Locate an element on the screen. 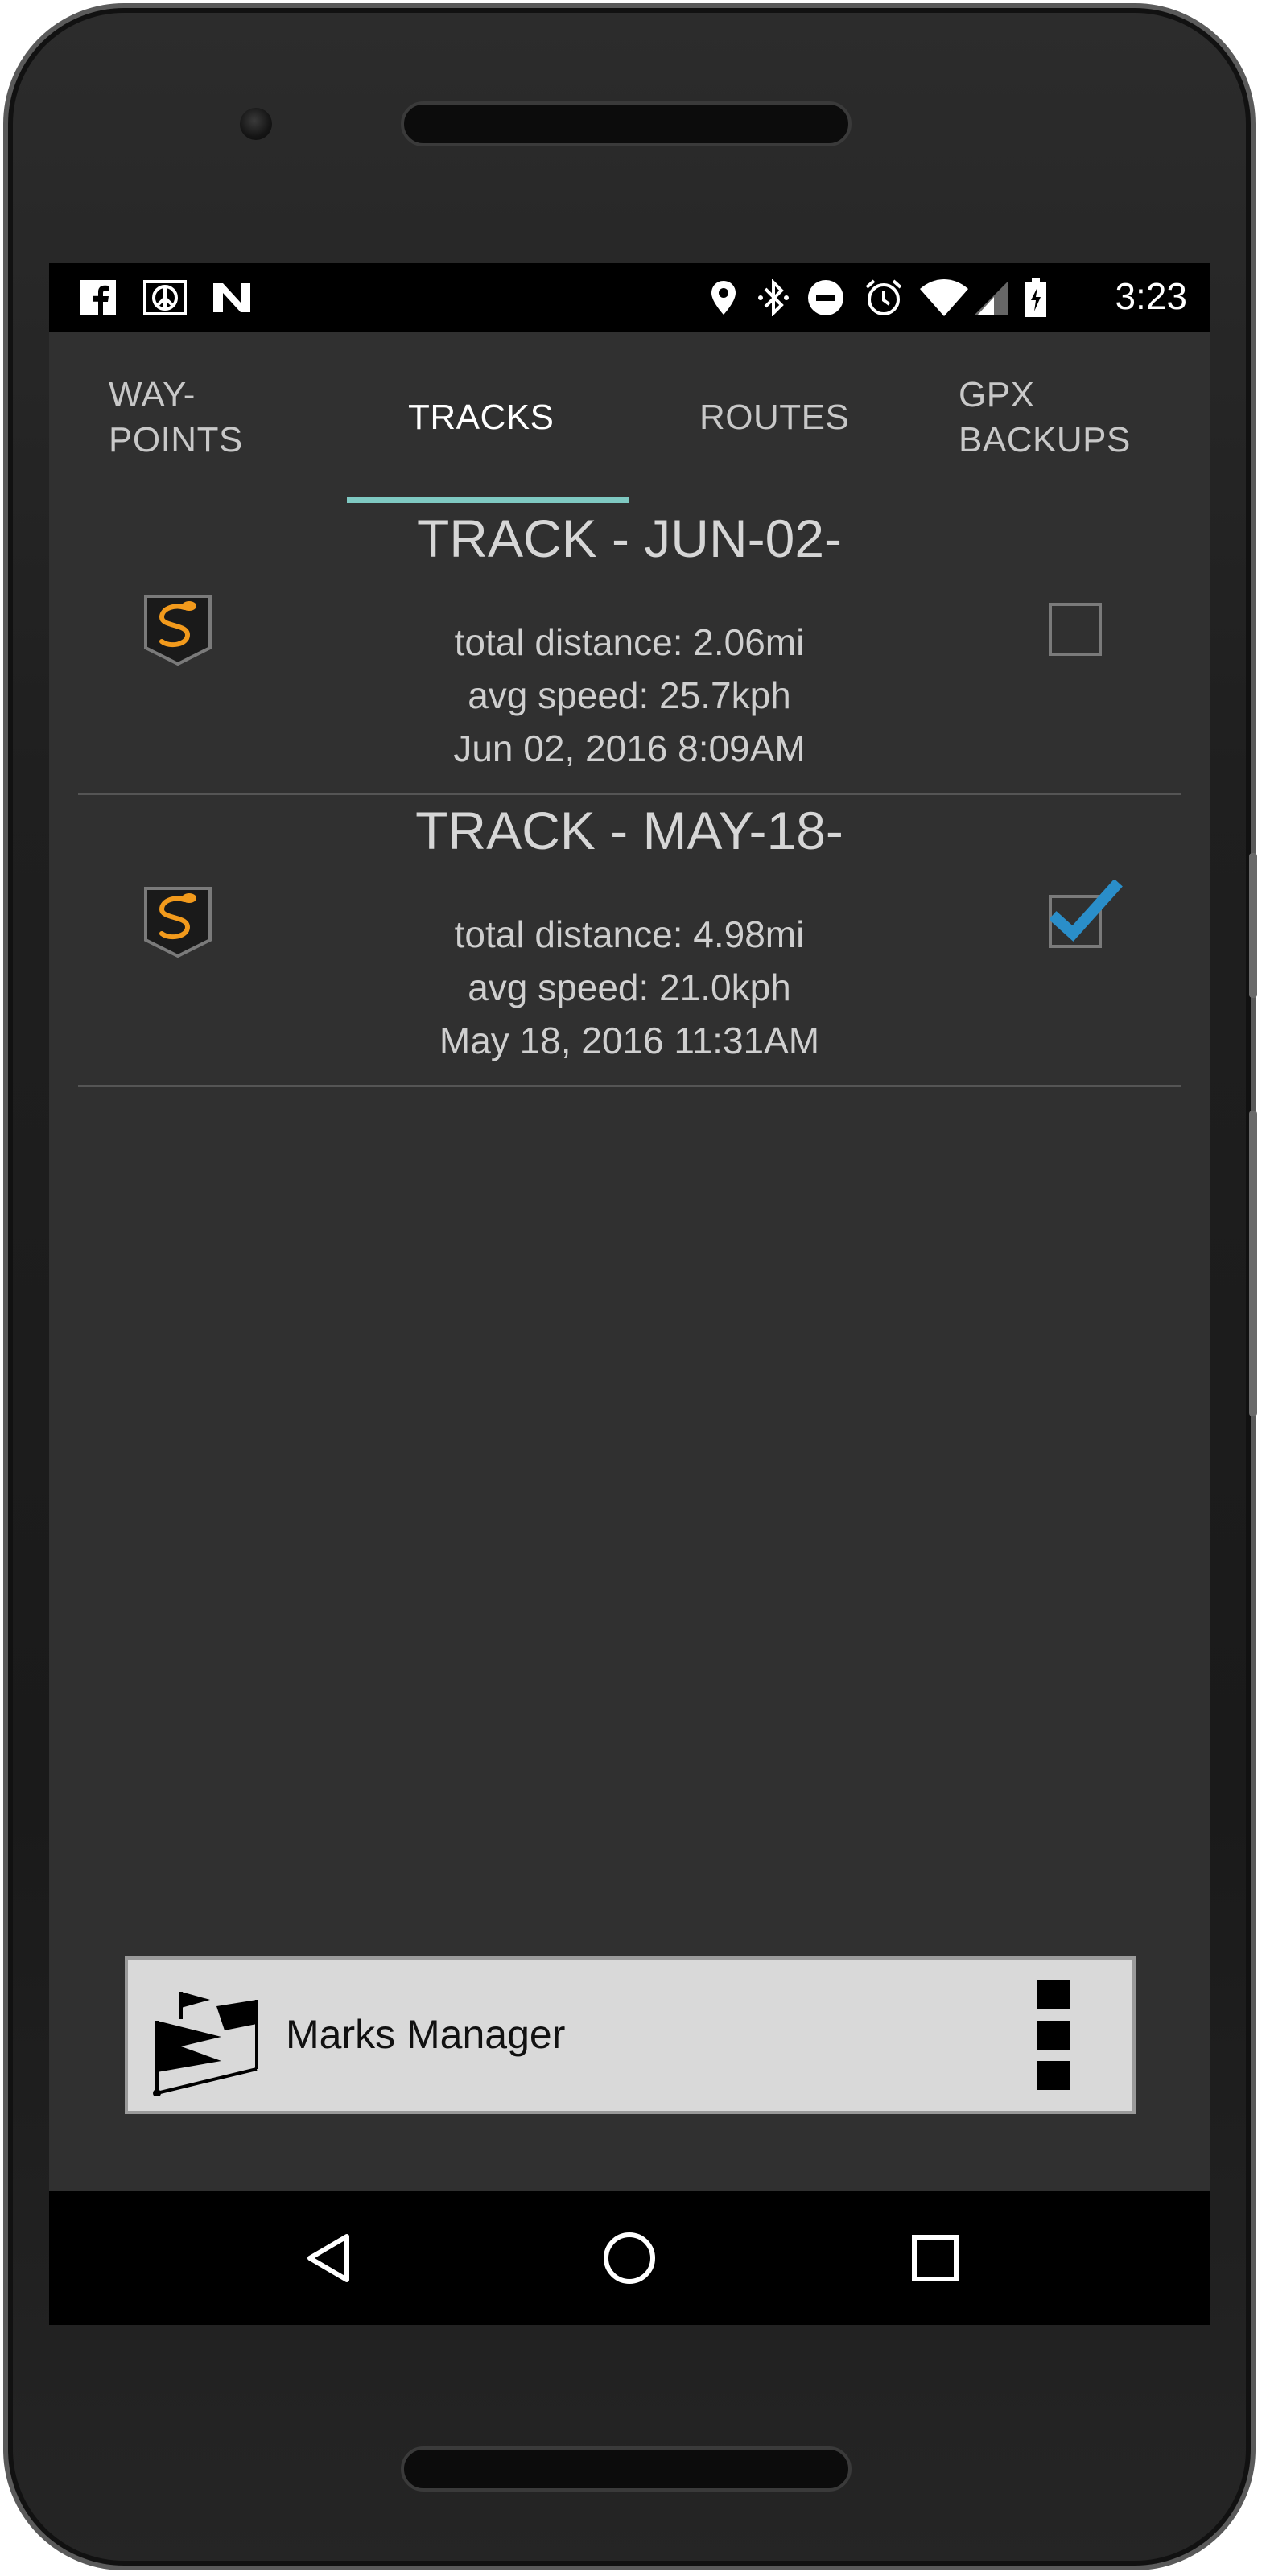 The height and width of the screenshot is (2576, 1266). home-icon is located at coordinates (629, 2258).